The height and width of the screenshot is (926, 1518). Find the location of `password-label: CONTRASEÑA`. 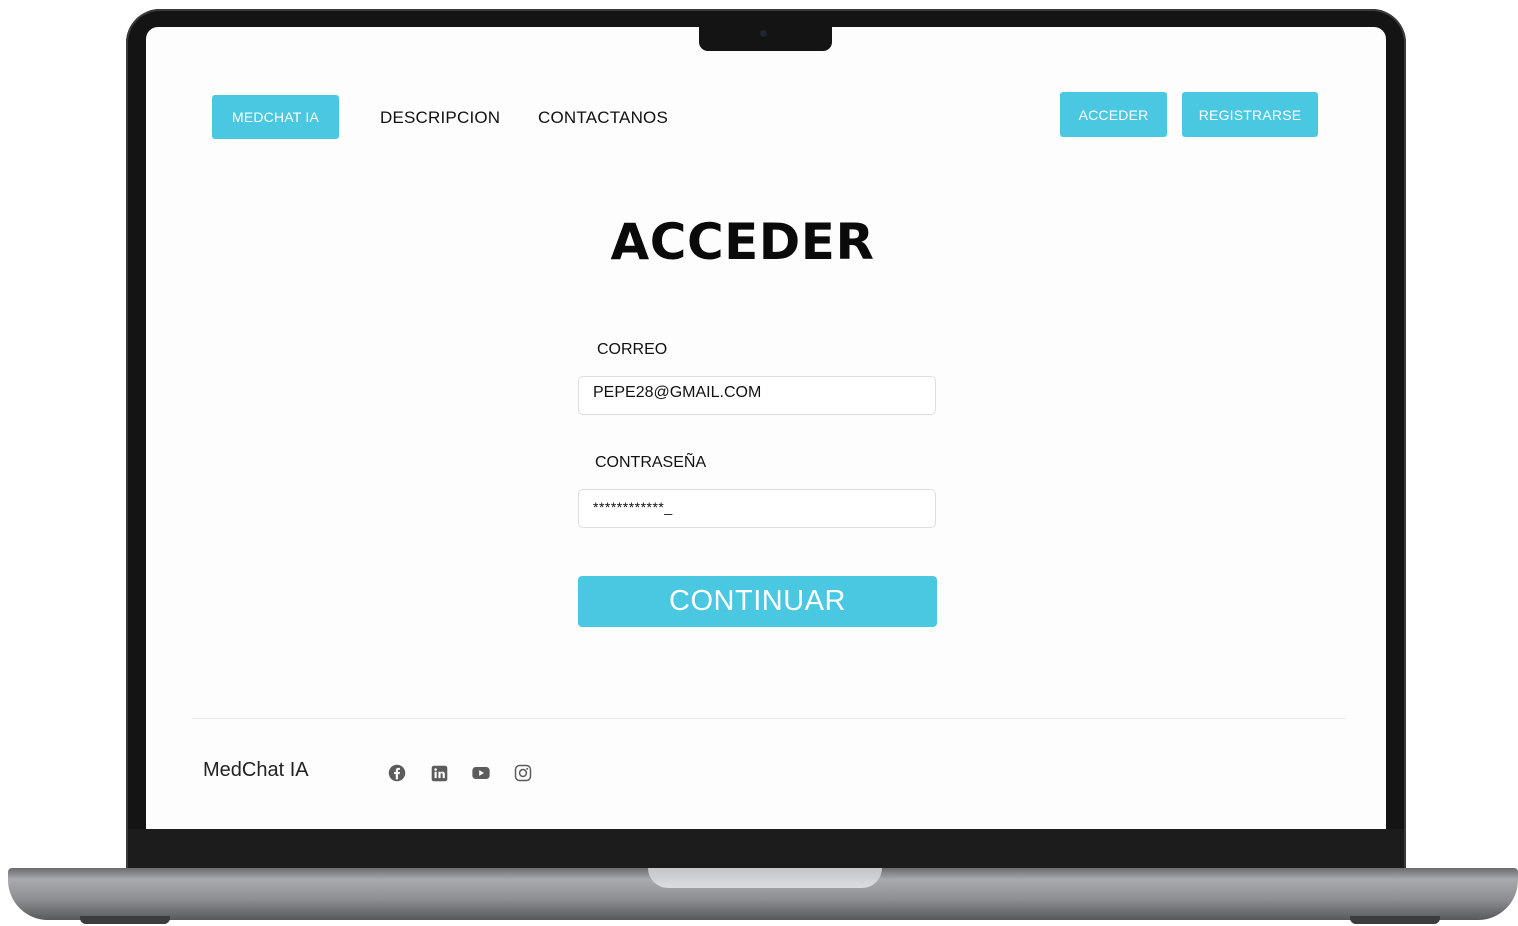

password-label: CONTRASEÑA is located at coordinates (651, 462).